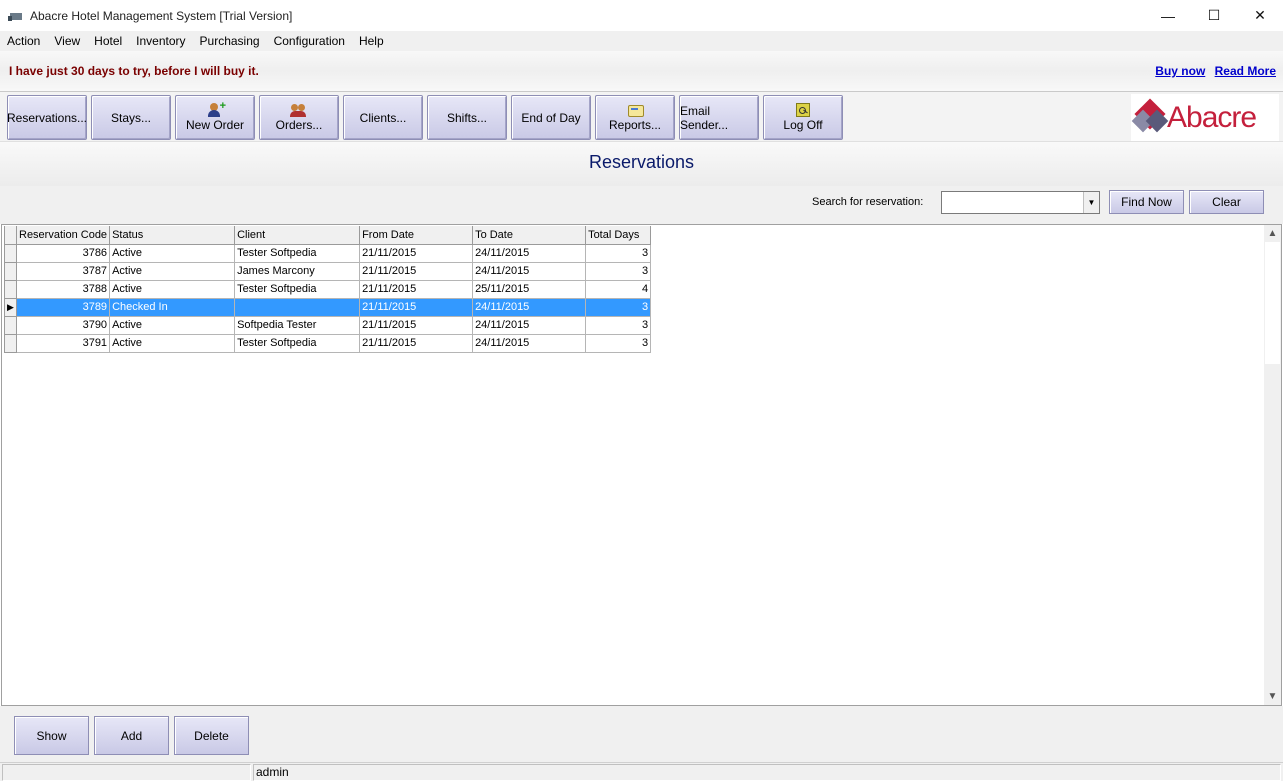  Describe the element at coordinates (172, 235) in the screenshot. I see `col-status: Status` at that location.